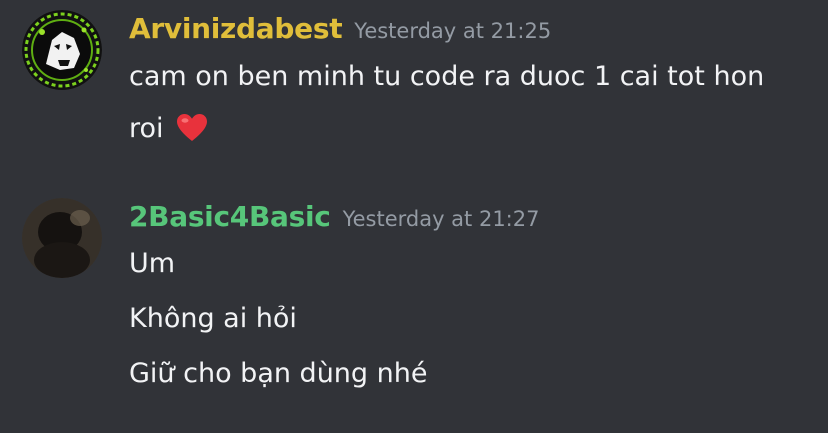  I want to click on red-heart-icon, so click(192, 135).